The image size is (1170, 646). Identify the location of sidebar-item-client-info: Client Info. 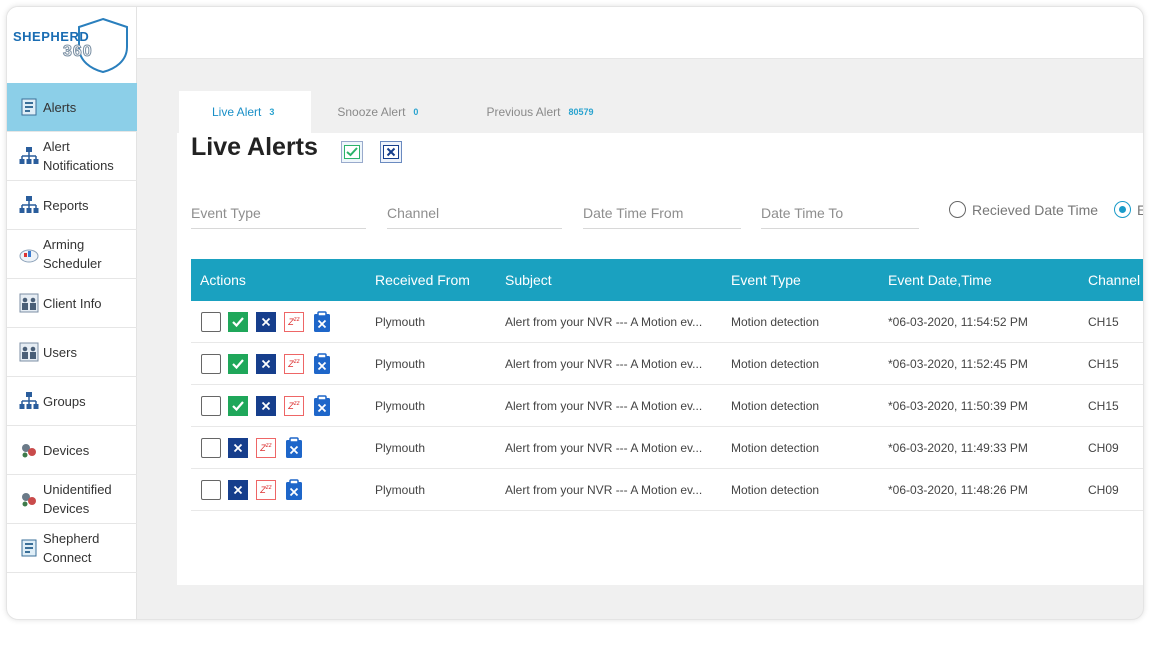
(72, 303).